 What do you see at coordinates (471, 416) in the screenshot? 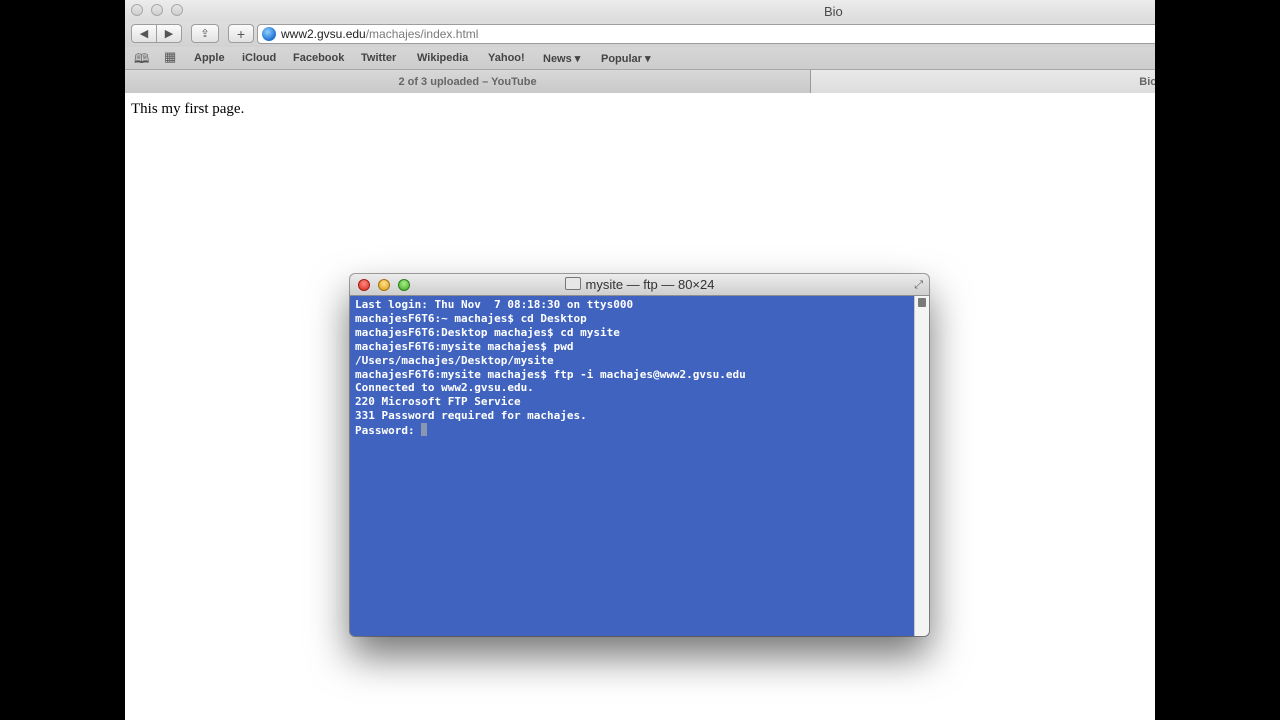
I see `terminal-line: 331 Password required for machajes.` at bounding box center [471, 416].